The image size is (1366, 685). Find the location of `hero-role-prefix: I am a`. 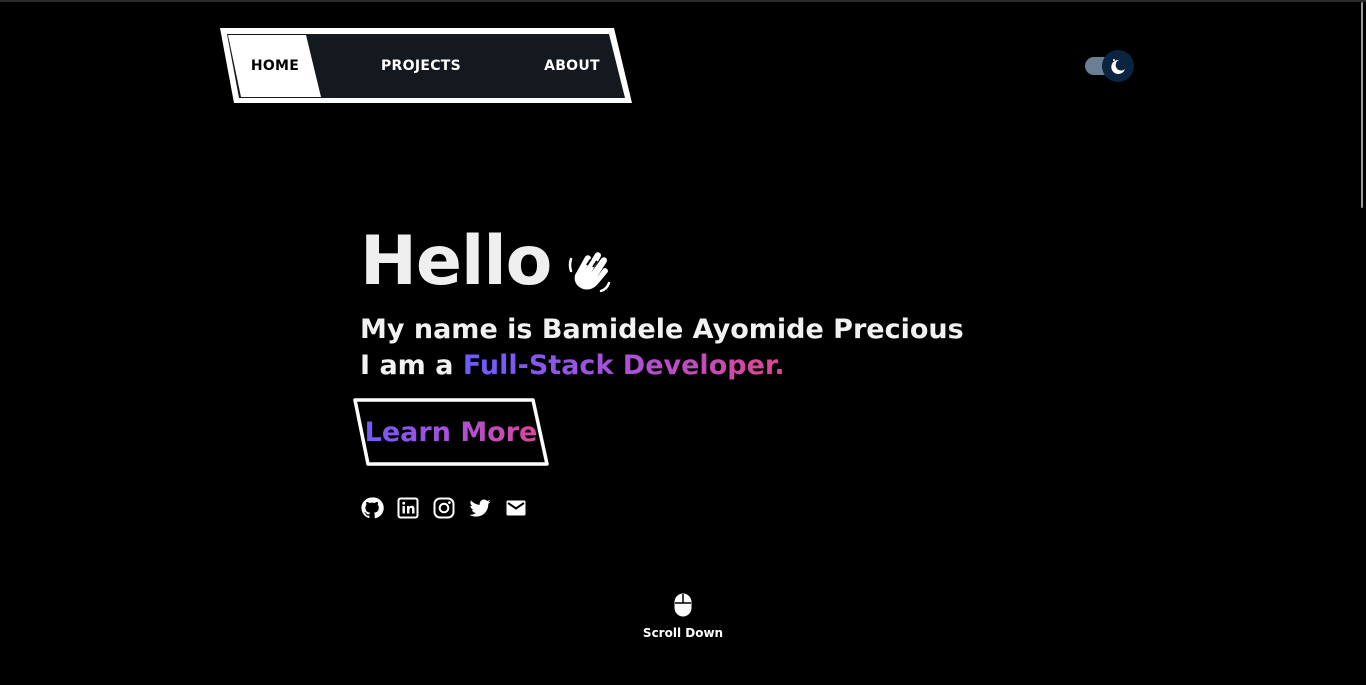

hero-role-prefix: I am a is located at coordinates (411, 365).